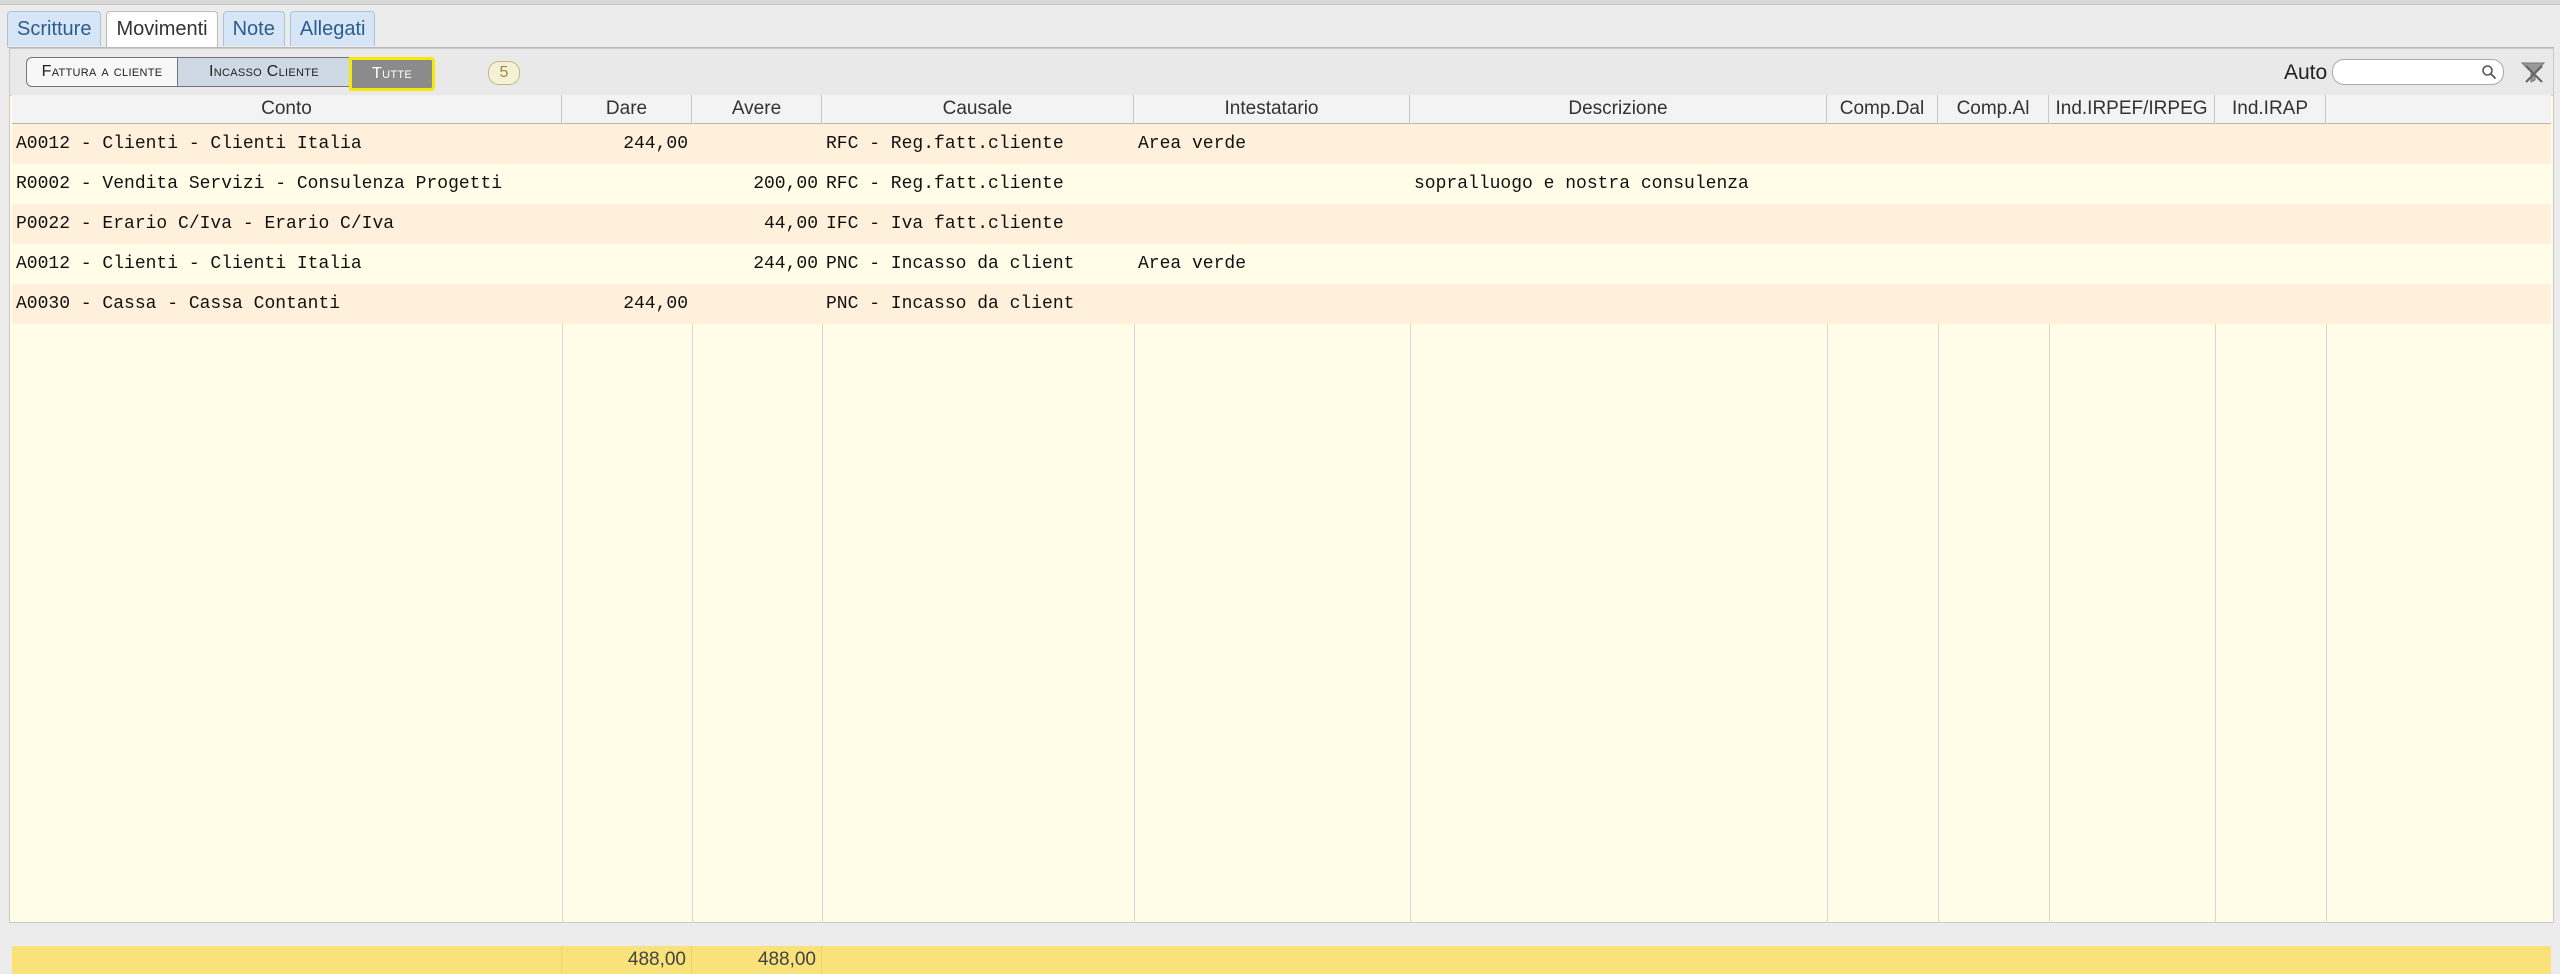 The width and height of the screenshot is (2560, 974). What do you see at coordinates (757, 960) in the screenshot?
I see `total-avere: 488,00` at bounding box center [757, 960].